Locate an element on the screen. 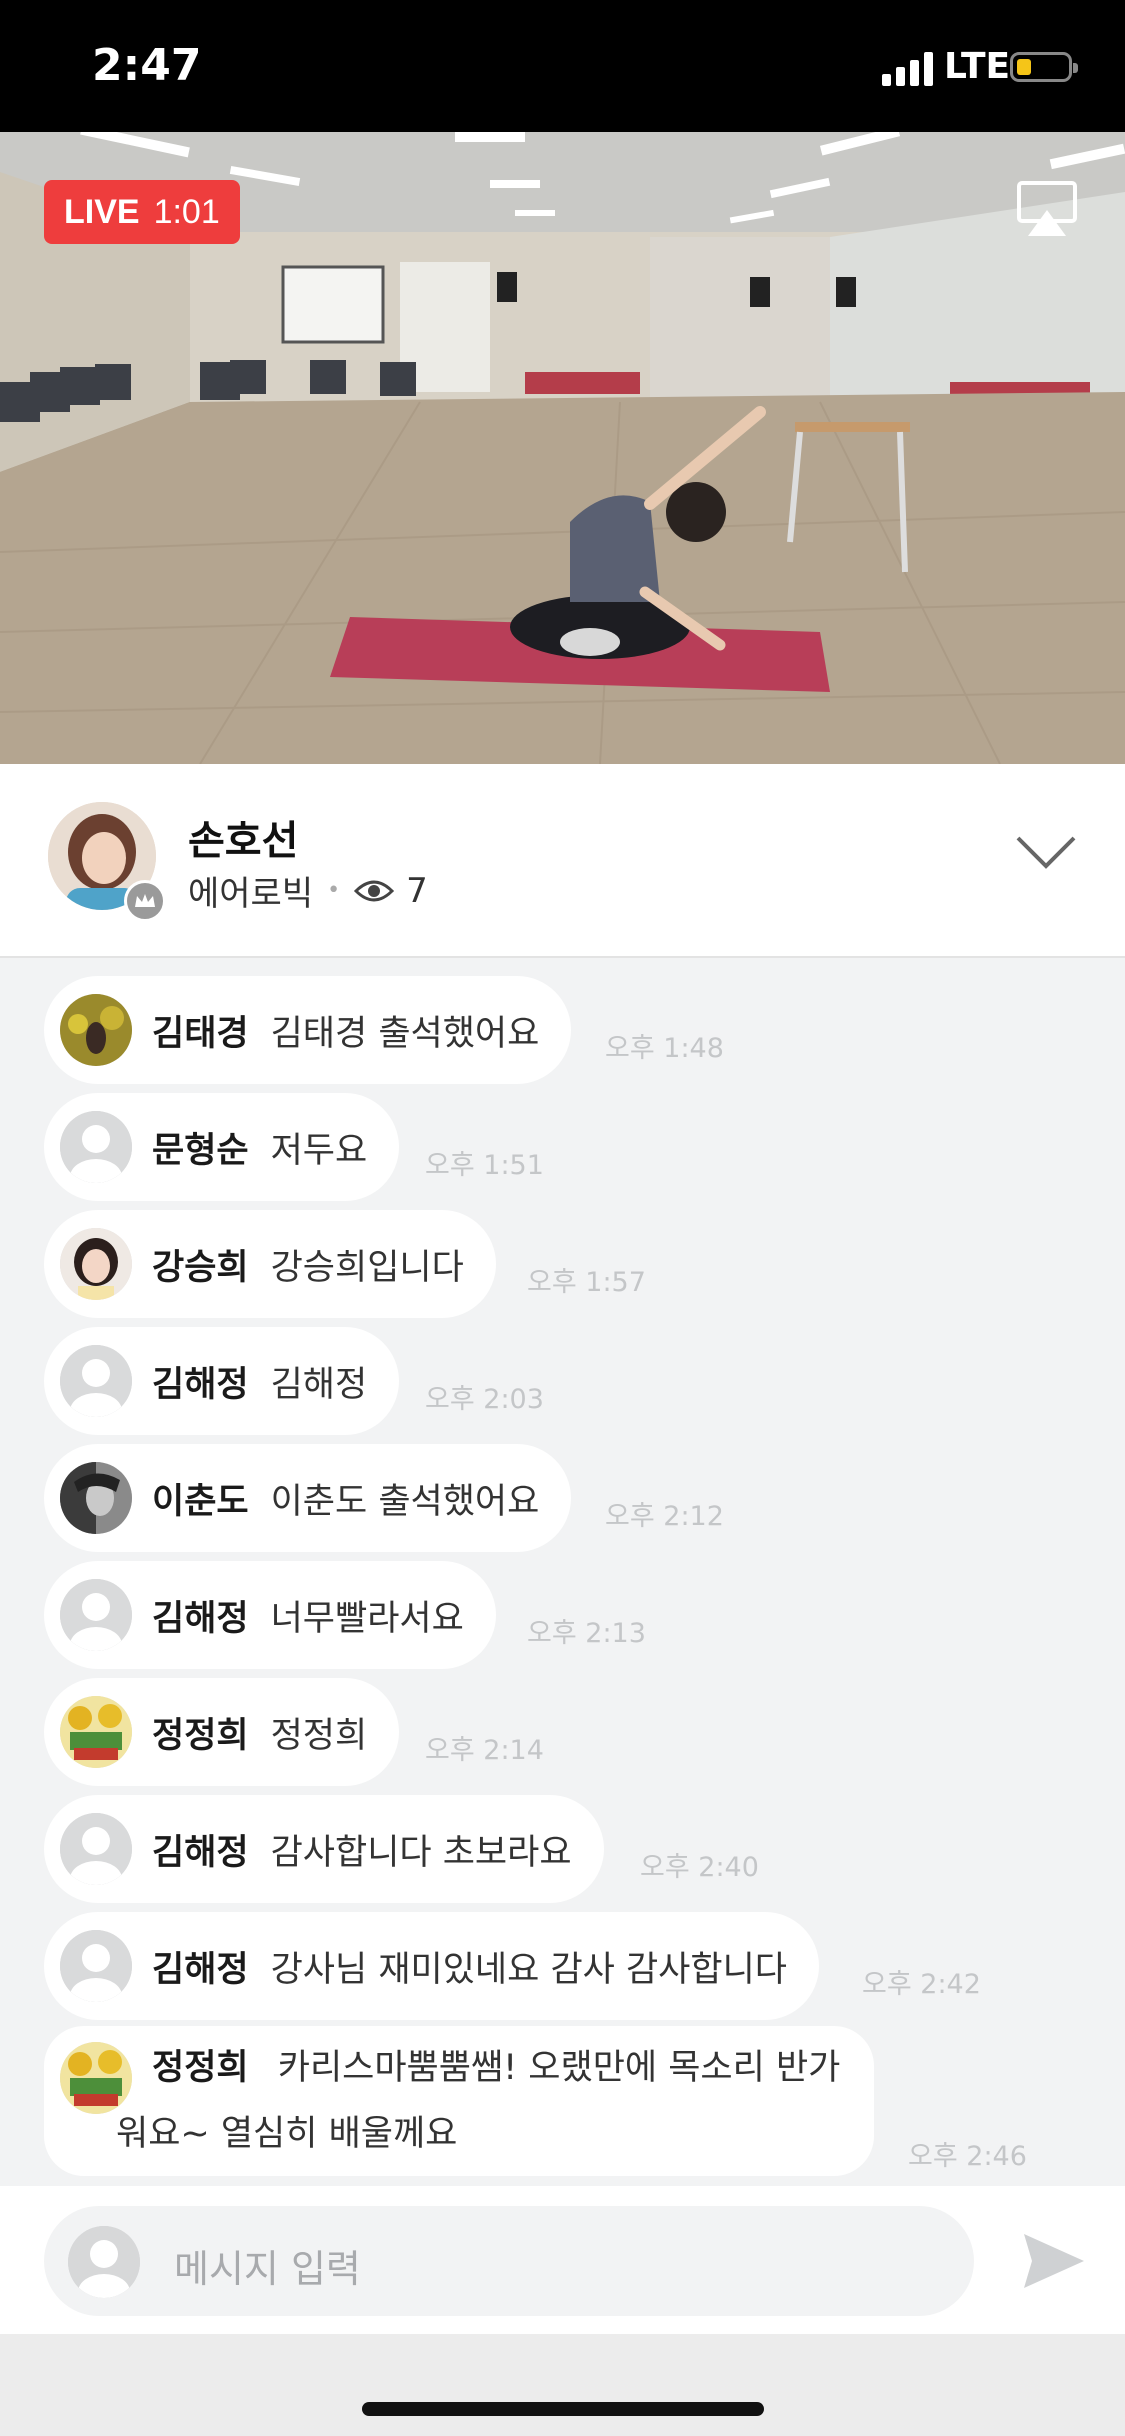 Image resolution: width=1125 pixels, height=2436 pixels. chevron-down-icon is located at coordinates (1046, 852).